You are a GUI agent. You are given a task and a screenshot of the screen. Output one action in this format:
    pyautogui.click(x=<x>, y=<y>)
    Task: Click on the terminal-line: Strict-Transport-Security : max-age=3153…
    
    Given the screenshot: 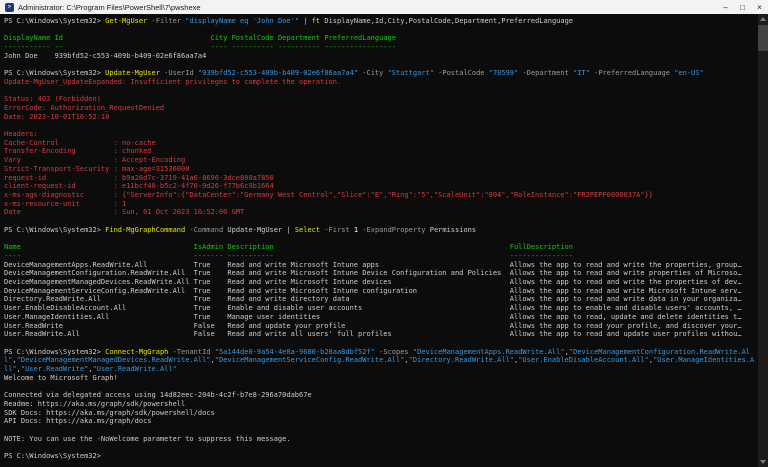 What is the action you would take?
    pyautogui.click(x=97, y=168)
    